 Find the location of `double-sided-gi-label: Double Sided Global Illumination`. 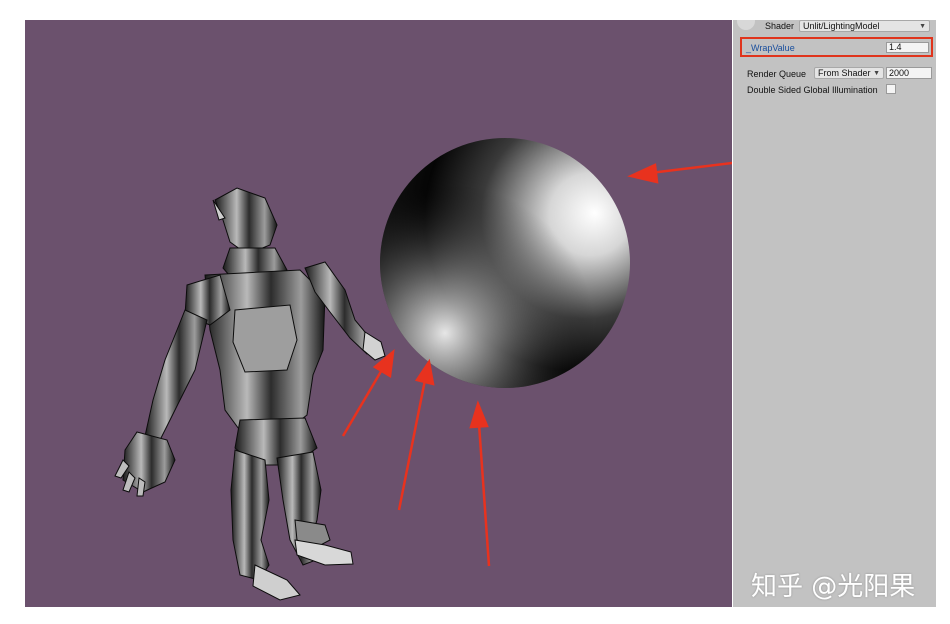

double-sided-gi-label: Double Sided Global Illumination is located at coordinates (812, 90).